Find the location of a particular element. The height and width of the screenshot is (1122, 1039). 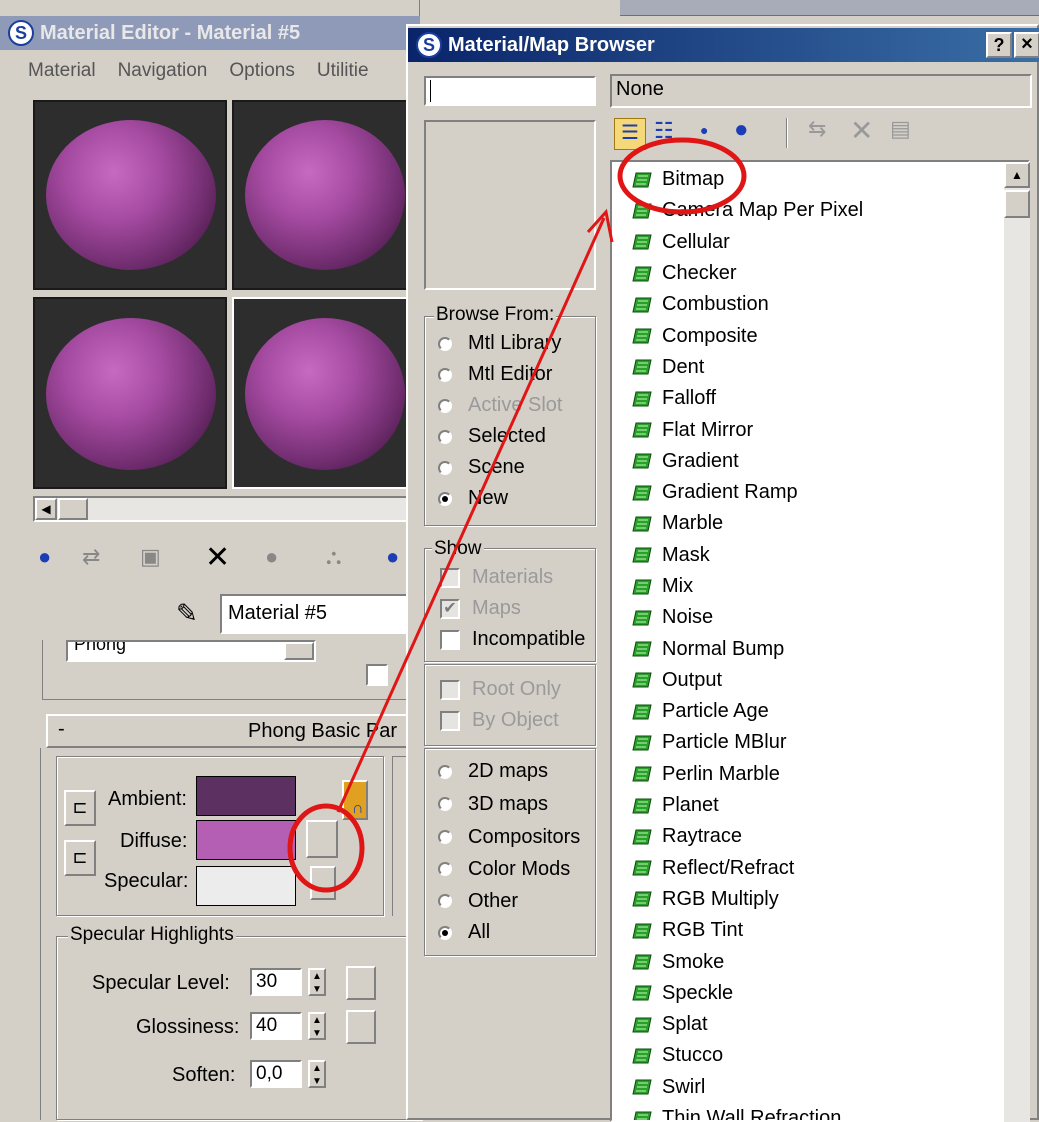

annotation-circle-diffuse-map is located at coordinates (326, 848).